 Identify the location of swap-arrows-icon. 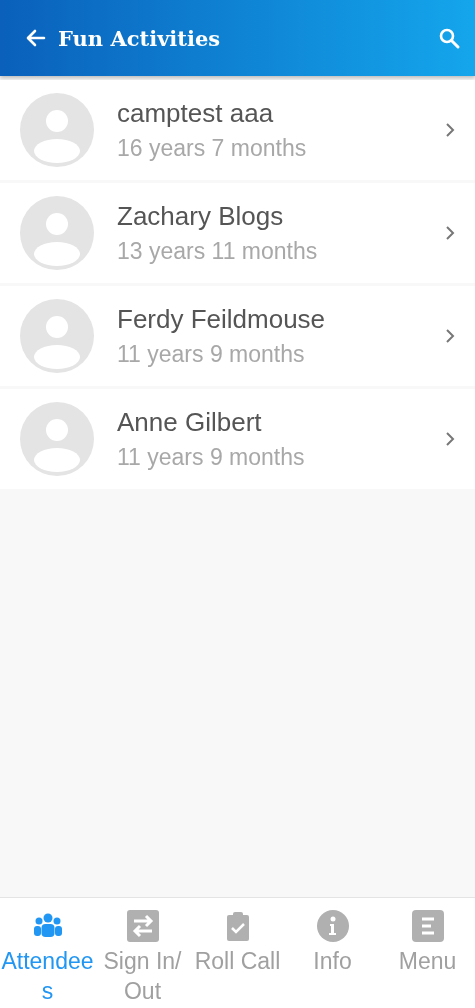
(142, 926).